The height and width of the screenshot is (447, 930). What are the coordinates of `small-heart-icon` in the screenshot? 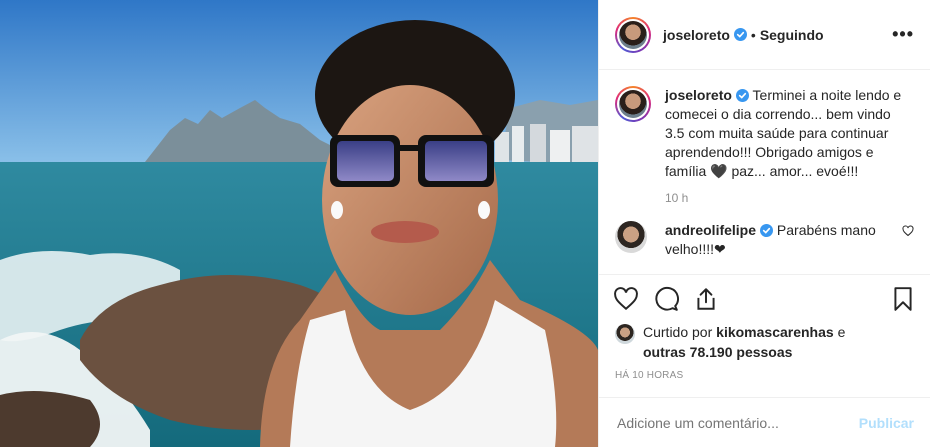 It's located at (908, 231).